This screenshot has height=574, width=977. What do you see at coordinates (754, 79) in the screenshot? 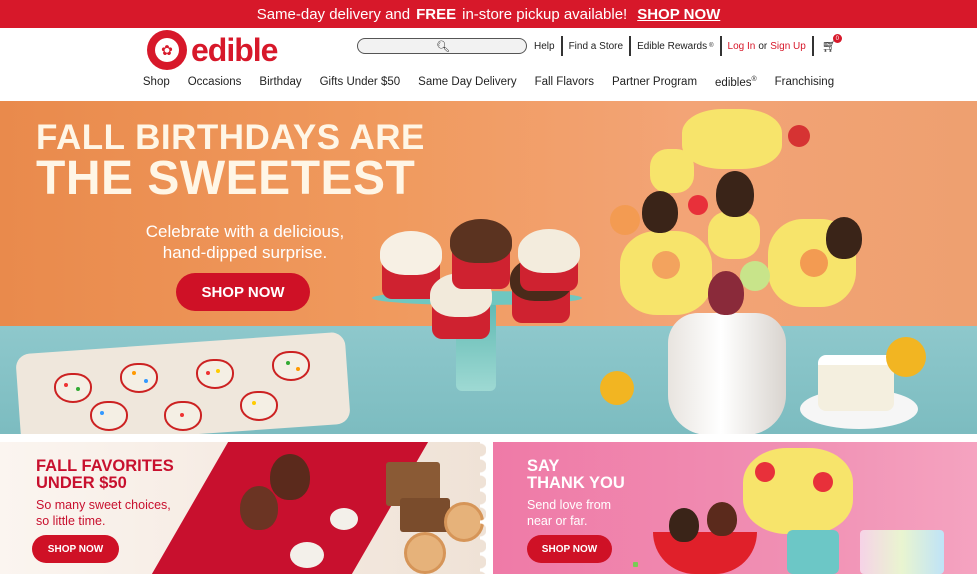
I see `edibles-mark: ®` at bounding box center [754, 79].